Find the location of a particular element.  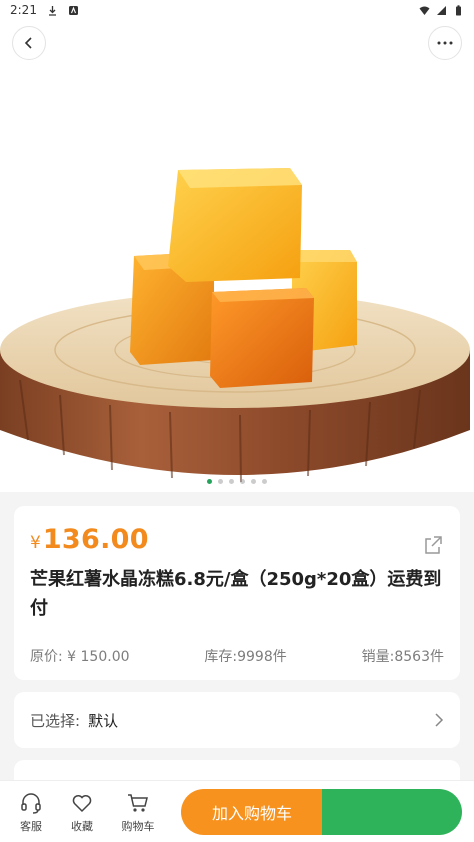

download-icon is located at coordinates (52, 10).